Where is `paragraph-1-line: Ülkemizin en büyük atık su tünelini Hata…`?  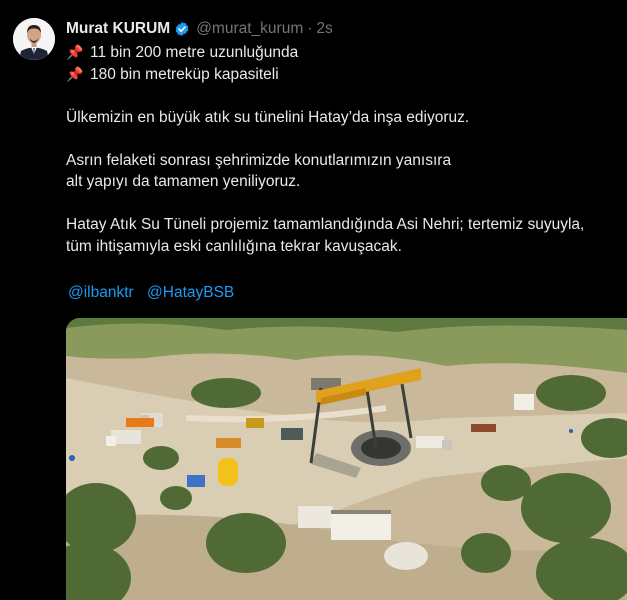
paragraph-1-line: Ülkemizin en büyük atık su tünelini Hata… is located at coordinates (268, 117).